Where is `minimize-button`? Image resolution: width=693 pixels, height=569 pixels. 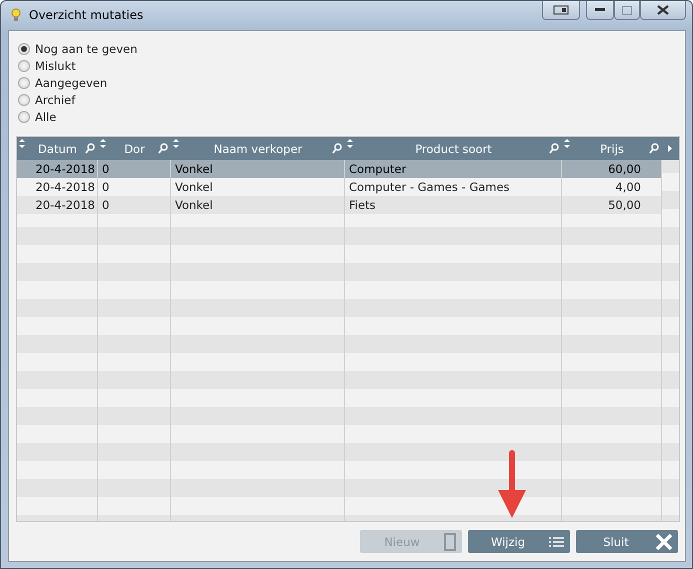
minimize-button is located at coordinates (600, 10).